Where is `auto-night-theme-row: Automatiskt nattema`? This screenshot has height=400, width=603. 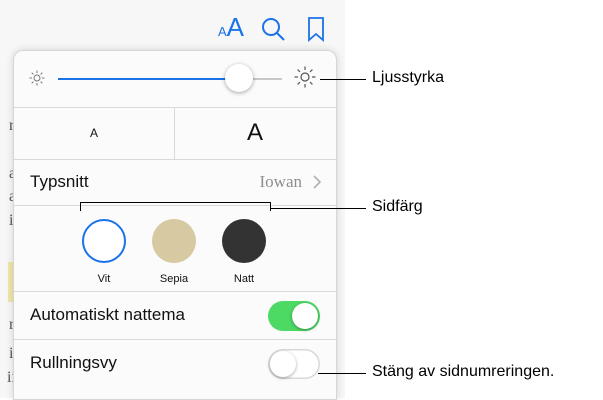
auto-night-theme-row: Automatiskt nattema is located at coordinates (175, 315).